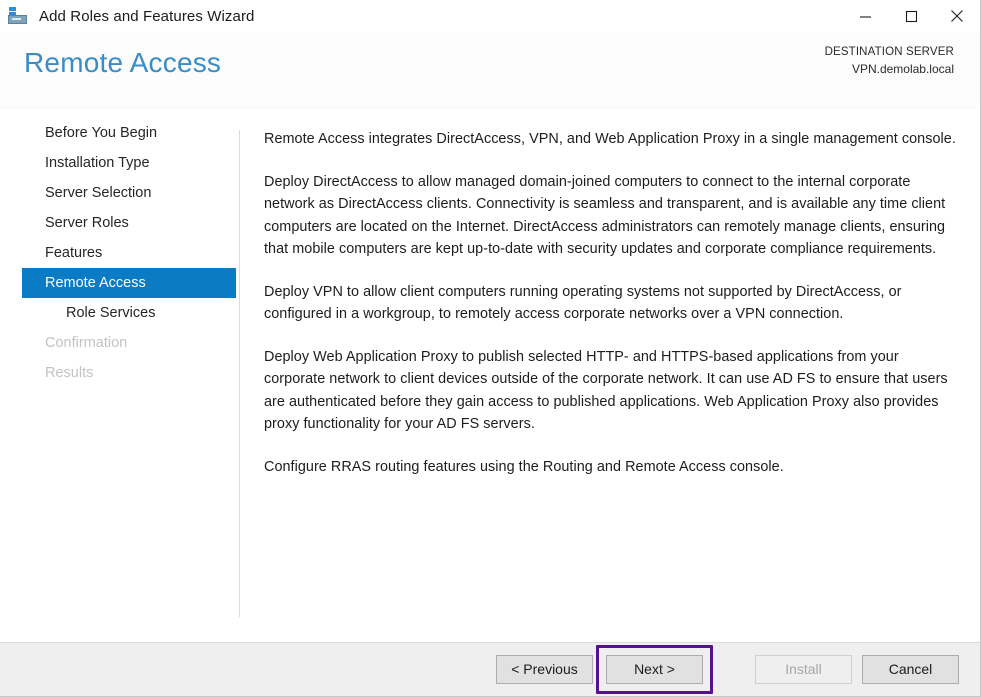 The image size is (981, 697). I want to click on sidebar-item-server-roles: Server Roles, so click(119, 223).